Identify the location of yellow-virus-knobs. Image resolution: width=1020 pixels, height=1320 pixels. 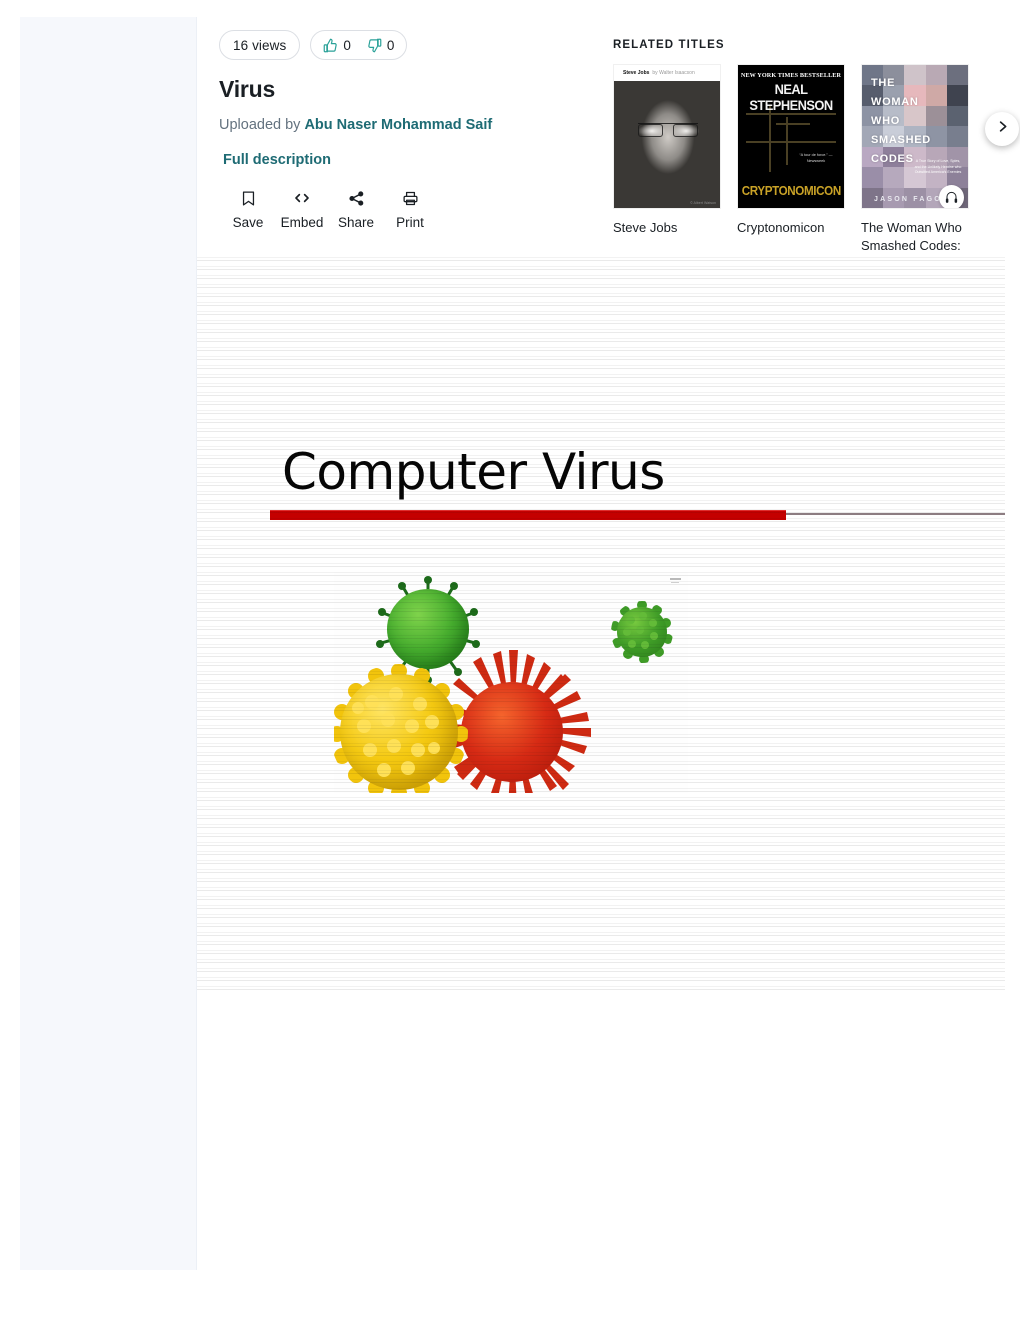
(396, 732).